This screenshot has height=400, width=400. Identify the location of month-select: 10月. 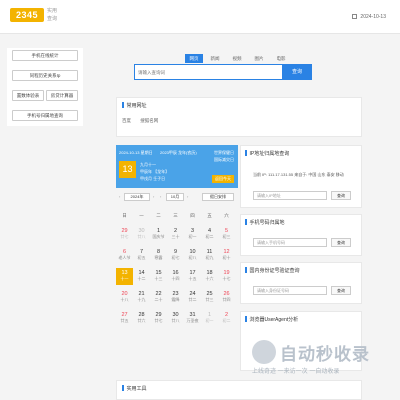
(175, 197).